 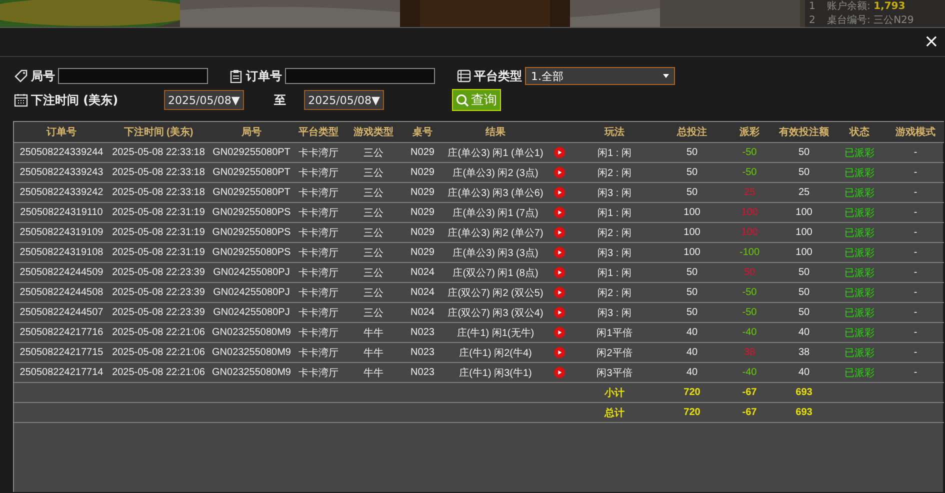 What do you see at coordinates (495, 172) in the screenshot?
I see `table-cell: 庄(单公3) 闲2 (3点)` at bounding box center [495, 172].